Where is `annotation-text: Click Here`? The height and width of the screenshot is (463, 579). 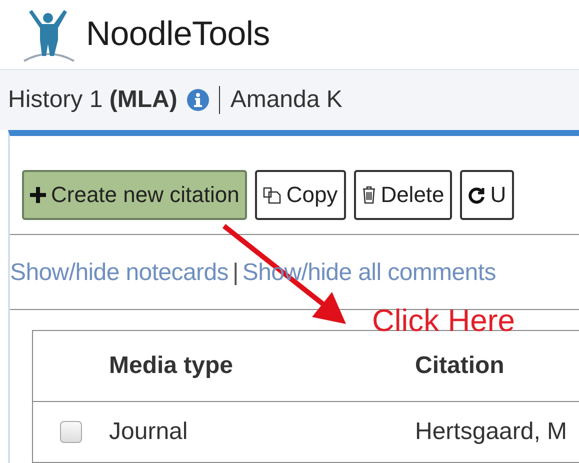 annotation-text: Click Here is located at coordinates (443, 321).